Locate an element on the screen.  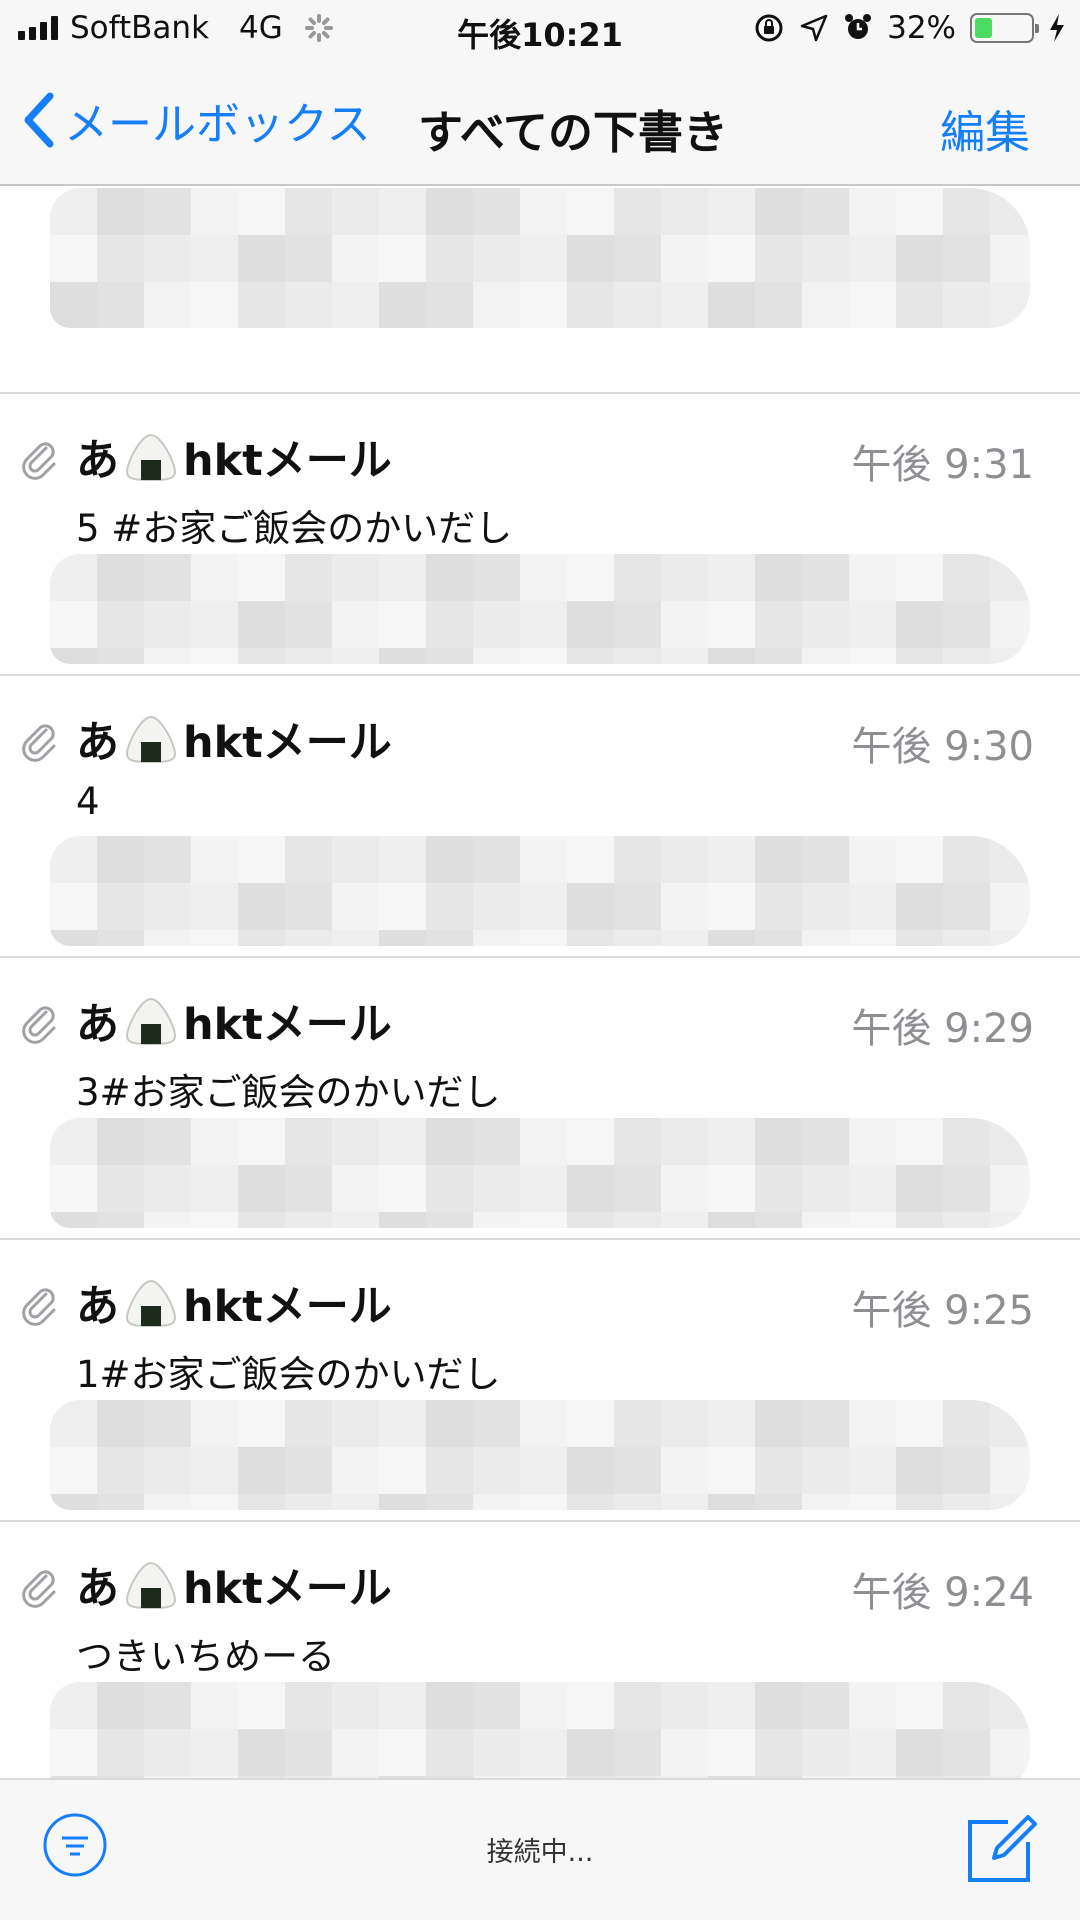
mail-list-item: あ hktメール 午後 9:25 1#お家ご飯会のかいだし is located at coordinates (540, 1381).